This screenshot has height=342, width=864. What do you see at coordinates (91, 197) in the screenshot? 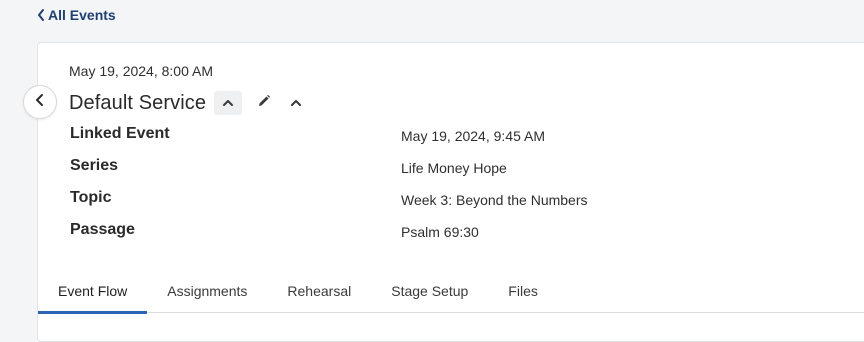
I see `detail-label: Topic` at bounding box center [91, 197].